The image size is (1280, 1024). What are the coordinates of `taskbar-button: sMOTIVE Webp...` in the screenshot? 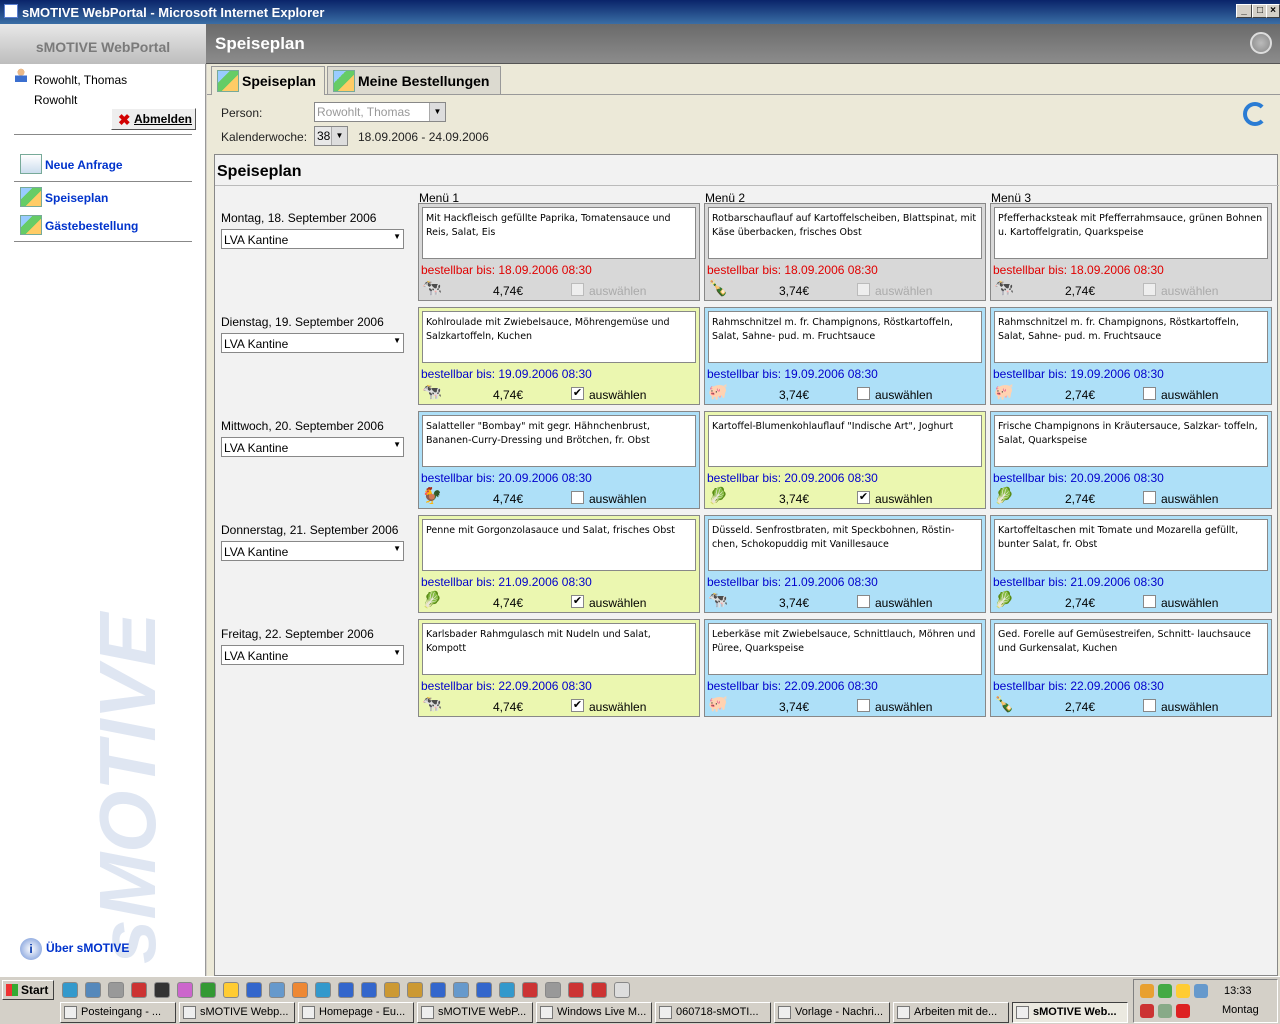 It's located at (237, 1012).